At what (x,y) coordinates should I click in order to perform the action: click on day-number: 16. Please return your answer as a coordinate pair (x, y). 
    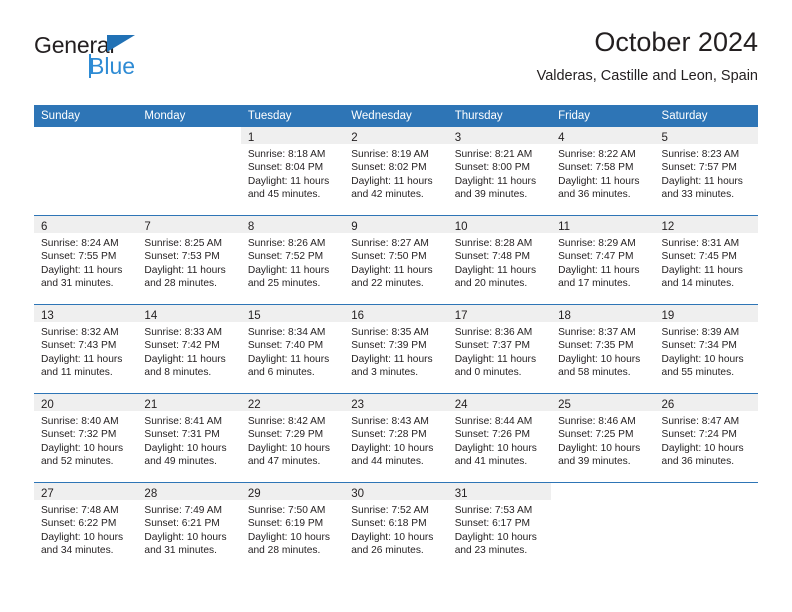
    Looking at the image, I should click on (358, 316).